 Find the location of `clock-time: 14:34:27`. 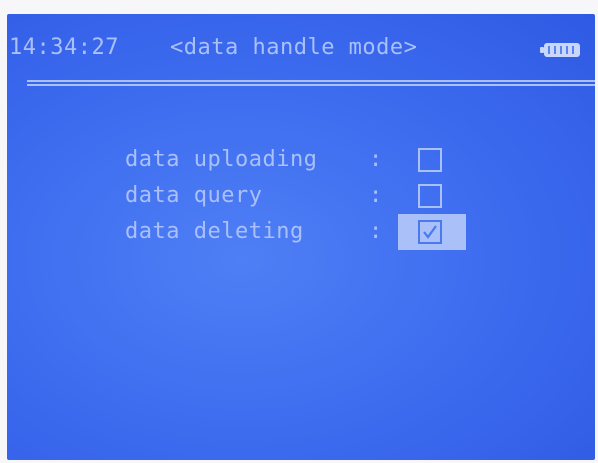

clock-time: 14:34:27 is located at coordinates (64, 47).